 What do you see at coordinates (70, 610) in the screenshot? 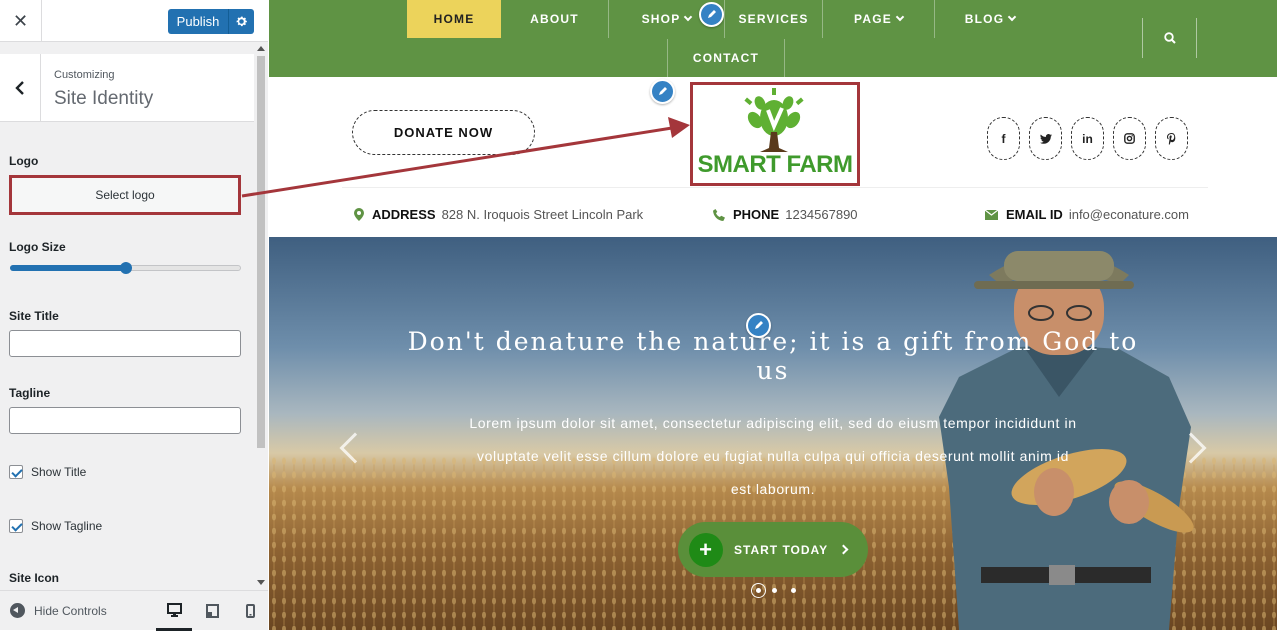
I see `hide-controls-label: Hide Controls` at bounding box center [70, 610].